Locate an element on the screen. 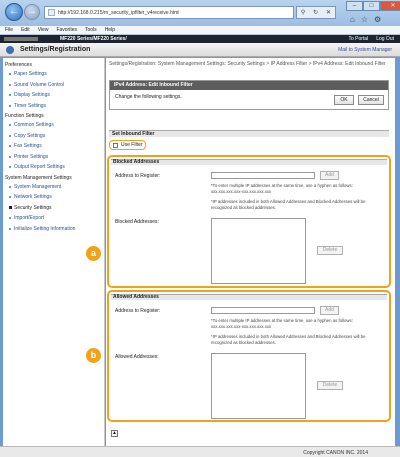 This screenshot has width=400, height=457. blocked-address-list is located at coordinates (258, 251).